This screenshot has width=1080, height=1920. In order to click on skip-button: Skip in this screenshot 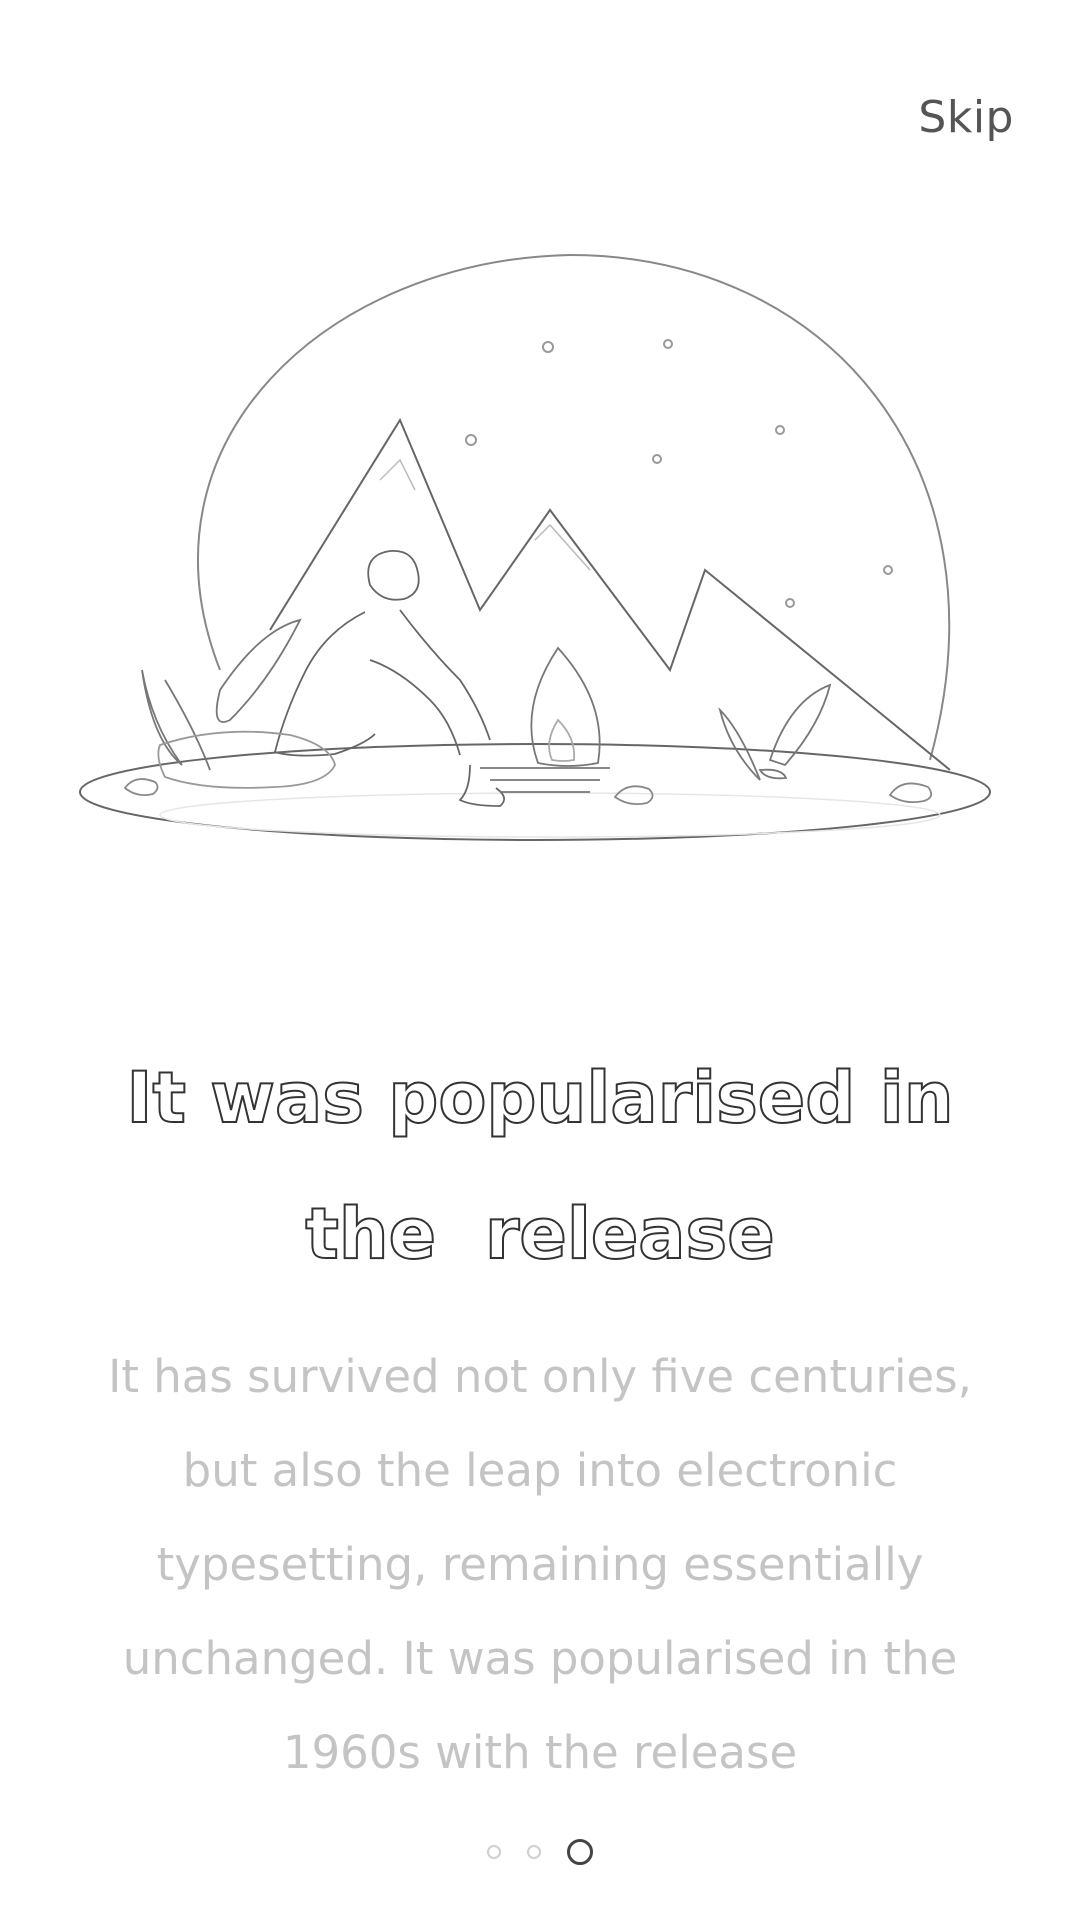, I will do `click(966, 117)`.